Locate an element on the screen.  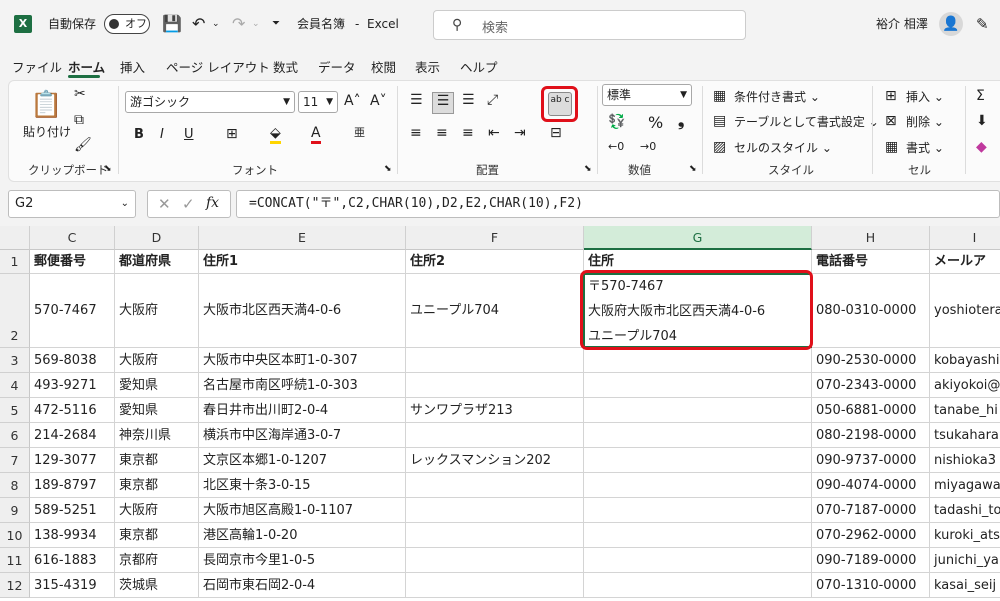
cell-H1: 電話番号 is located at coordinates (871, 262).